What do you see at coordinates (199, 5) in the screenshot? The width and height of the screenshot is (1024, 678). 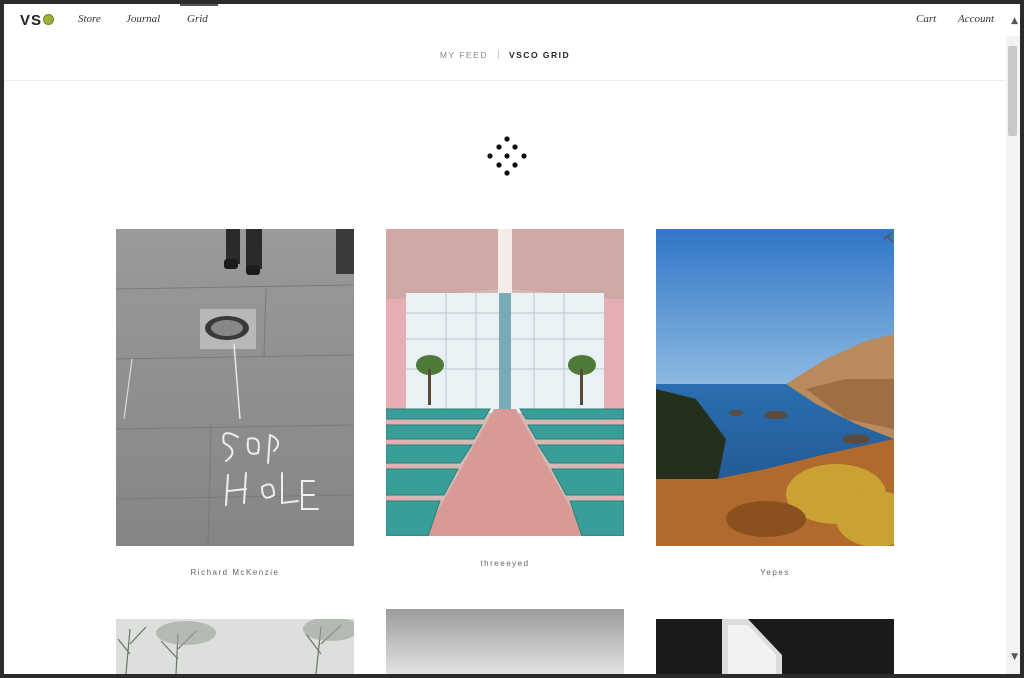 I see `active-nav-indicator` at bounding box center [199, 5].